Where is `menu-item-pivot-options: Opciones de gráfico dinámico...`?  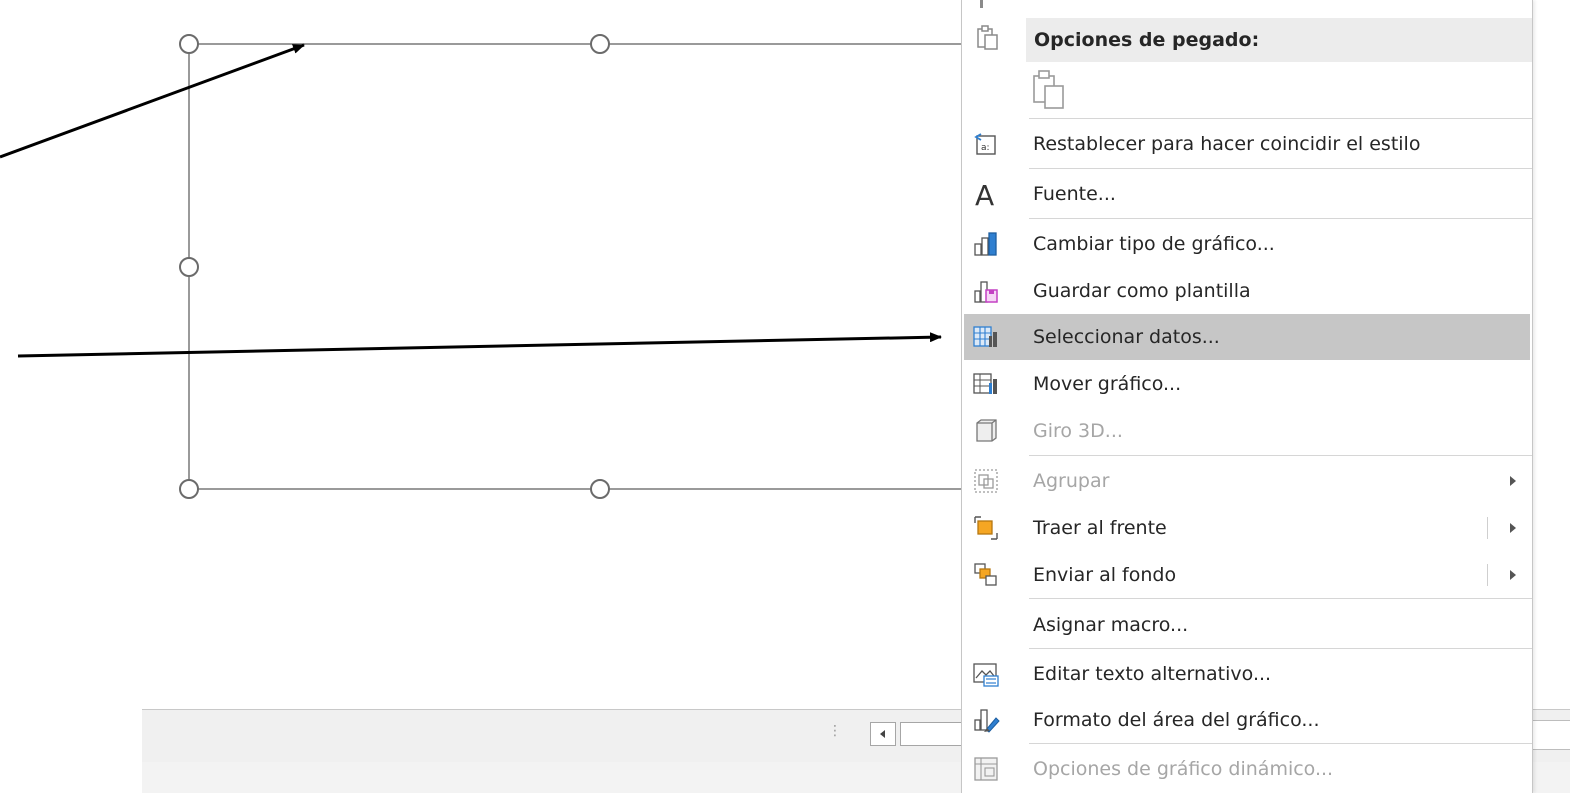
menu-item-pivot-options: Opciones de gráfico dinámico... is located at coordinates (1247, 769).